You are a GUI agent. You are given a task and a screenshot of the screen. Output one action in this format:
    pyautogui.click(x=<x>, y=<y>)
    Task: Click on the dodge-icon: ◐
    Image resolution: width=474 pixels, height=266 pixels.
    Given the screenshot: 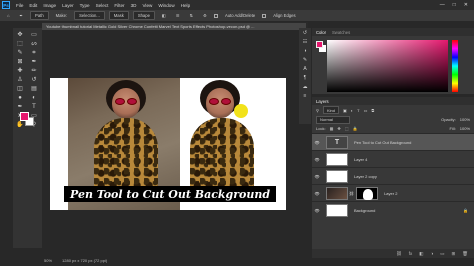 What is the action you would take?
    pyautogui.click(x=34, y=98)
    